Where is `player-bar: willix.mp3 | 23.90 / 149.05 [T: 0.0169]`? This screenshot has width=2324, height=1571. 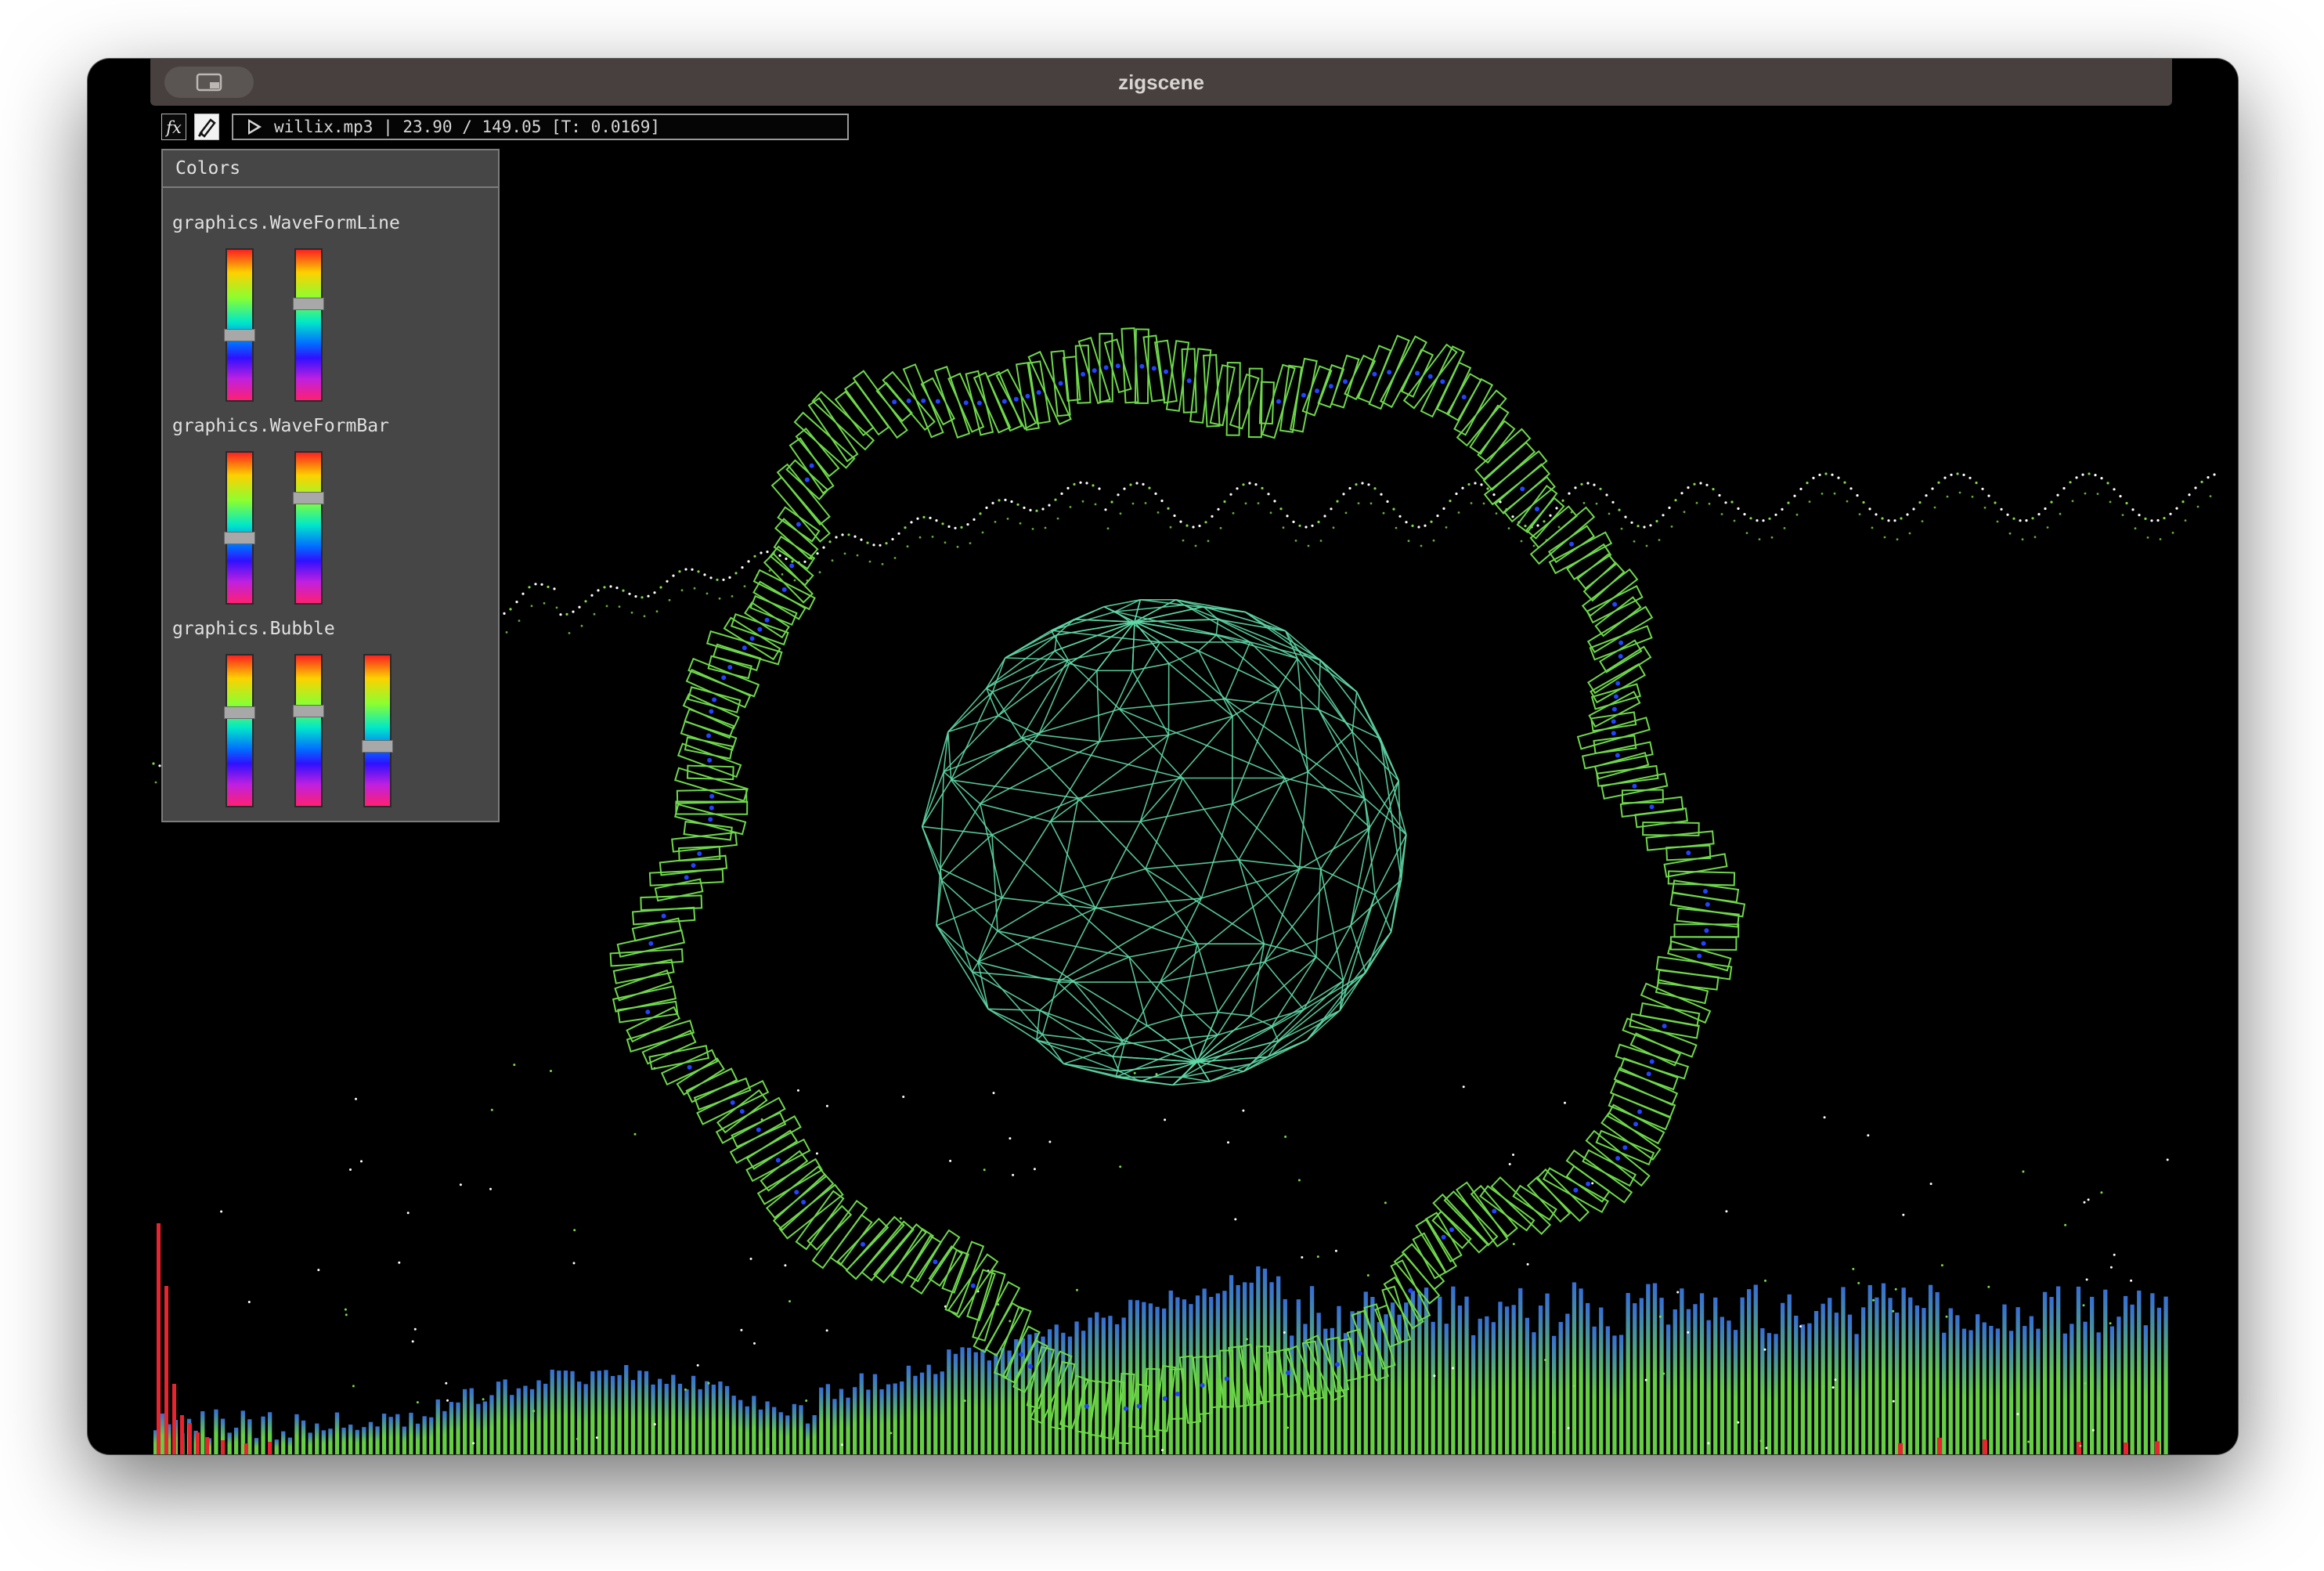
player-bar: willix.mp3 | 23.90 / 149.05 [T: 0.0169] is located at coordinates (540, 127).